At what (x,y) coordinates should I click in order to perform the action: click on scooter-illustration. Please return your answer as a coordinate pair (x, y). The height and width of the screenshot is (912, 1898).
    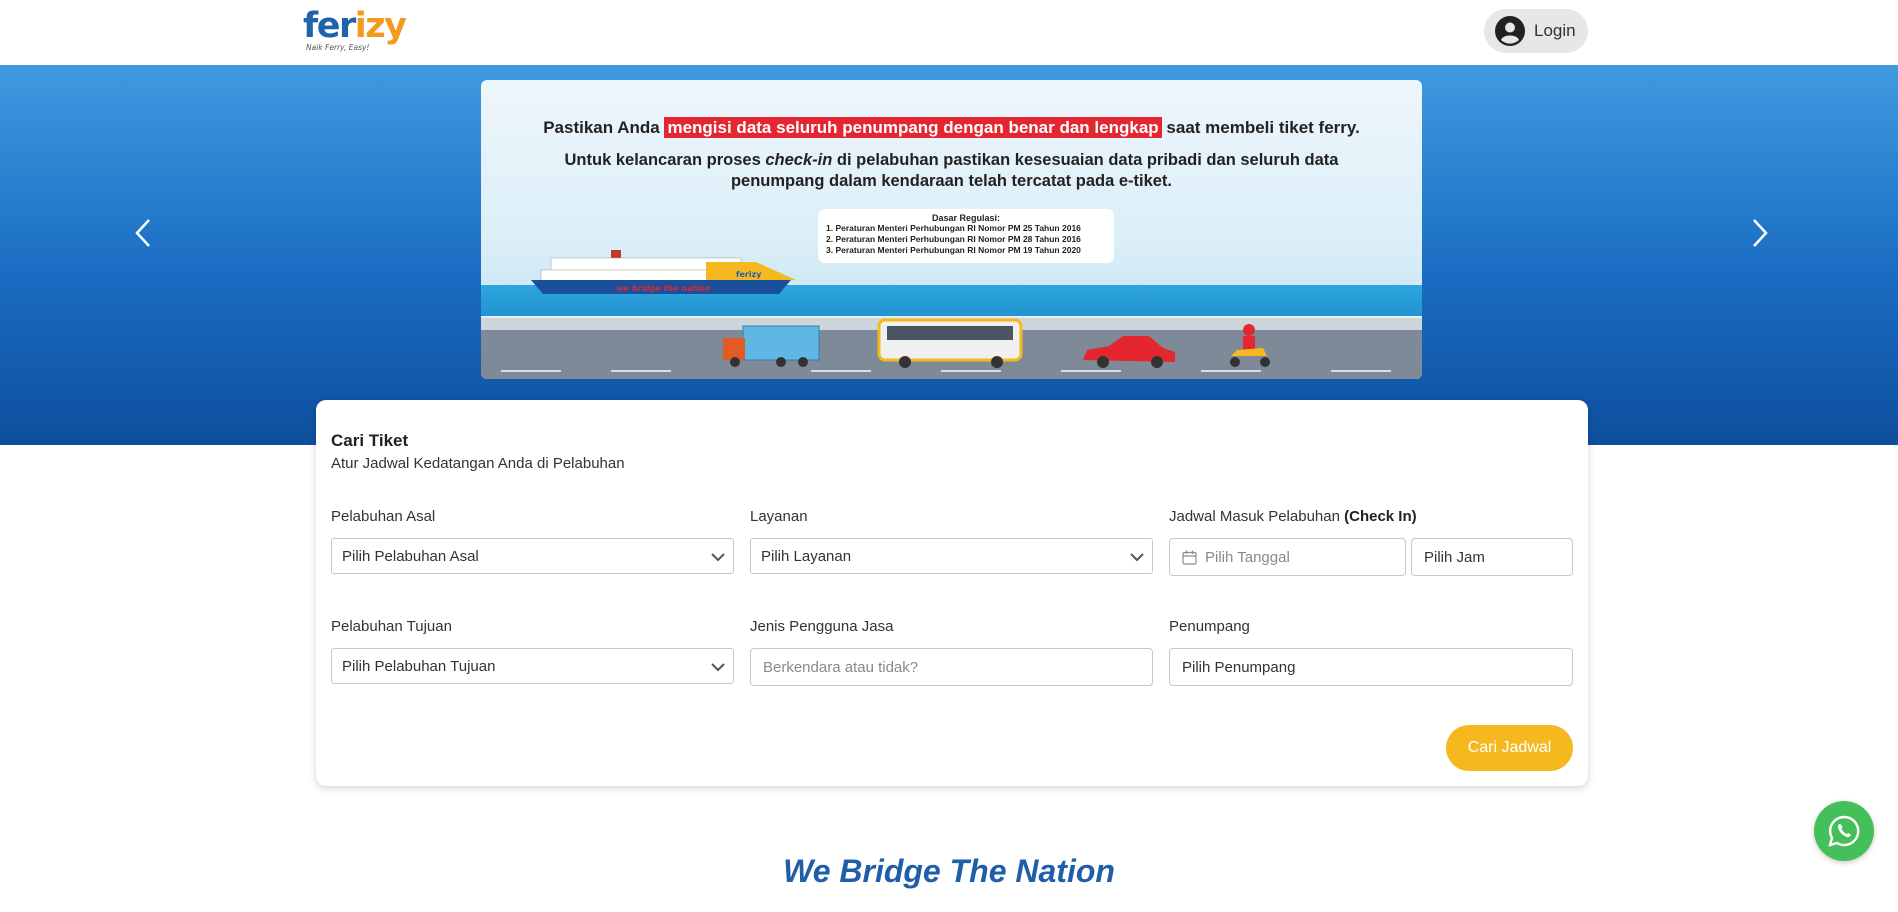
    Looking at the image, I should click on (1250, 345).